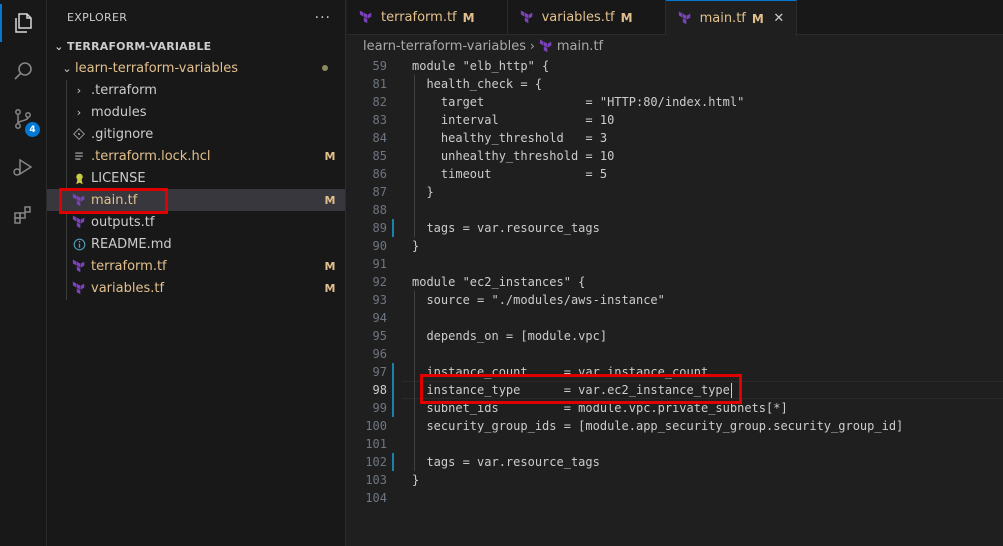 The image size is (1003, 546). What do you see at coordinates (379, 102) in the screenshot?
I see `line-number: 82` at bounding box center [379, 102].